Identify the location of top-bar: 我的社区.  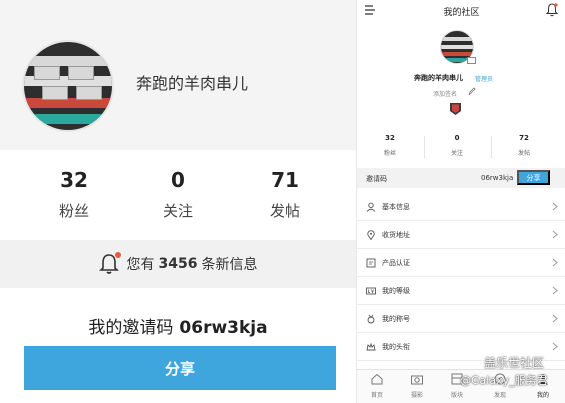
(461, 11).